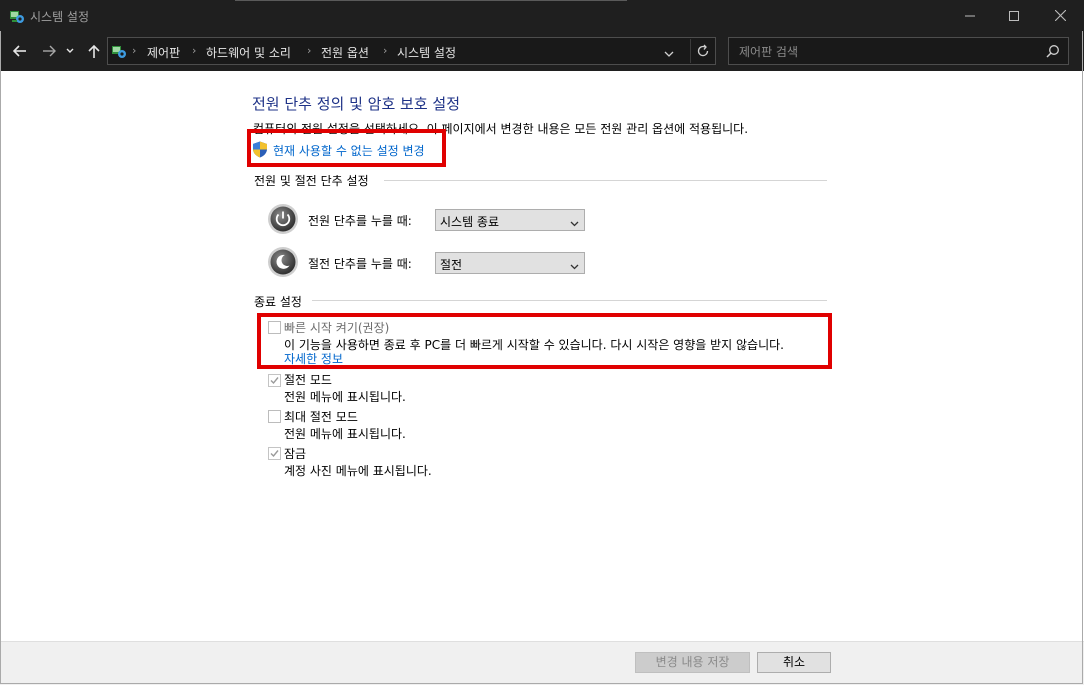  What do you see at coordinates (274, 416) in the screenshot?
I see `hibernate-checkbox` at bounding box center [274, 416].